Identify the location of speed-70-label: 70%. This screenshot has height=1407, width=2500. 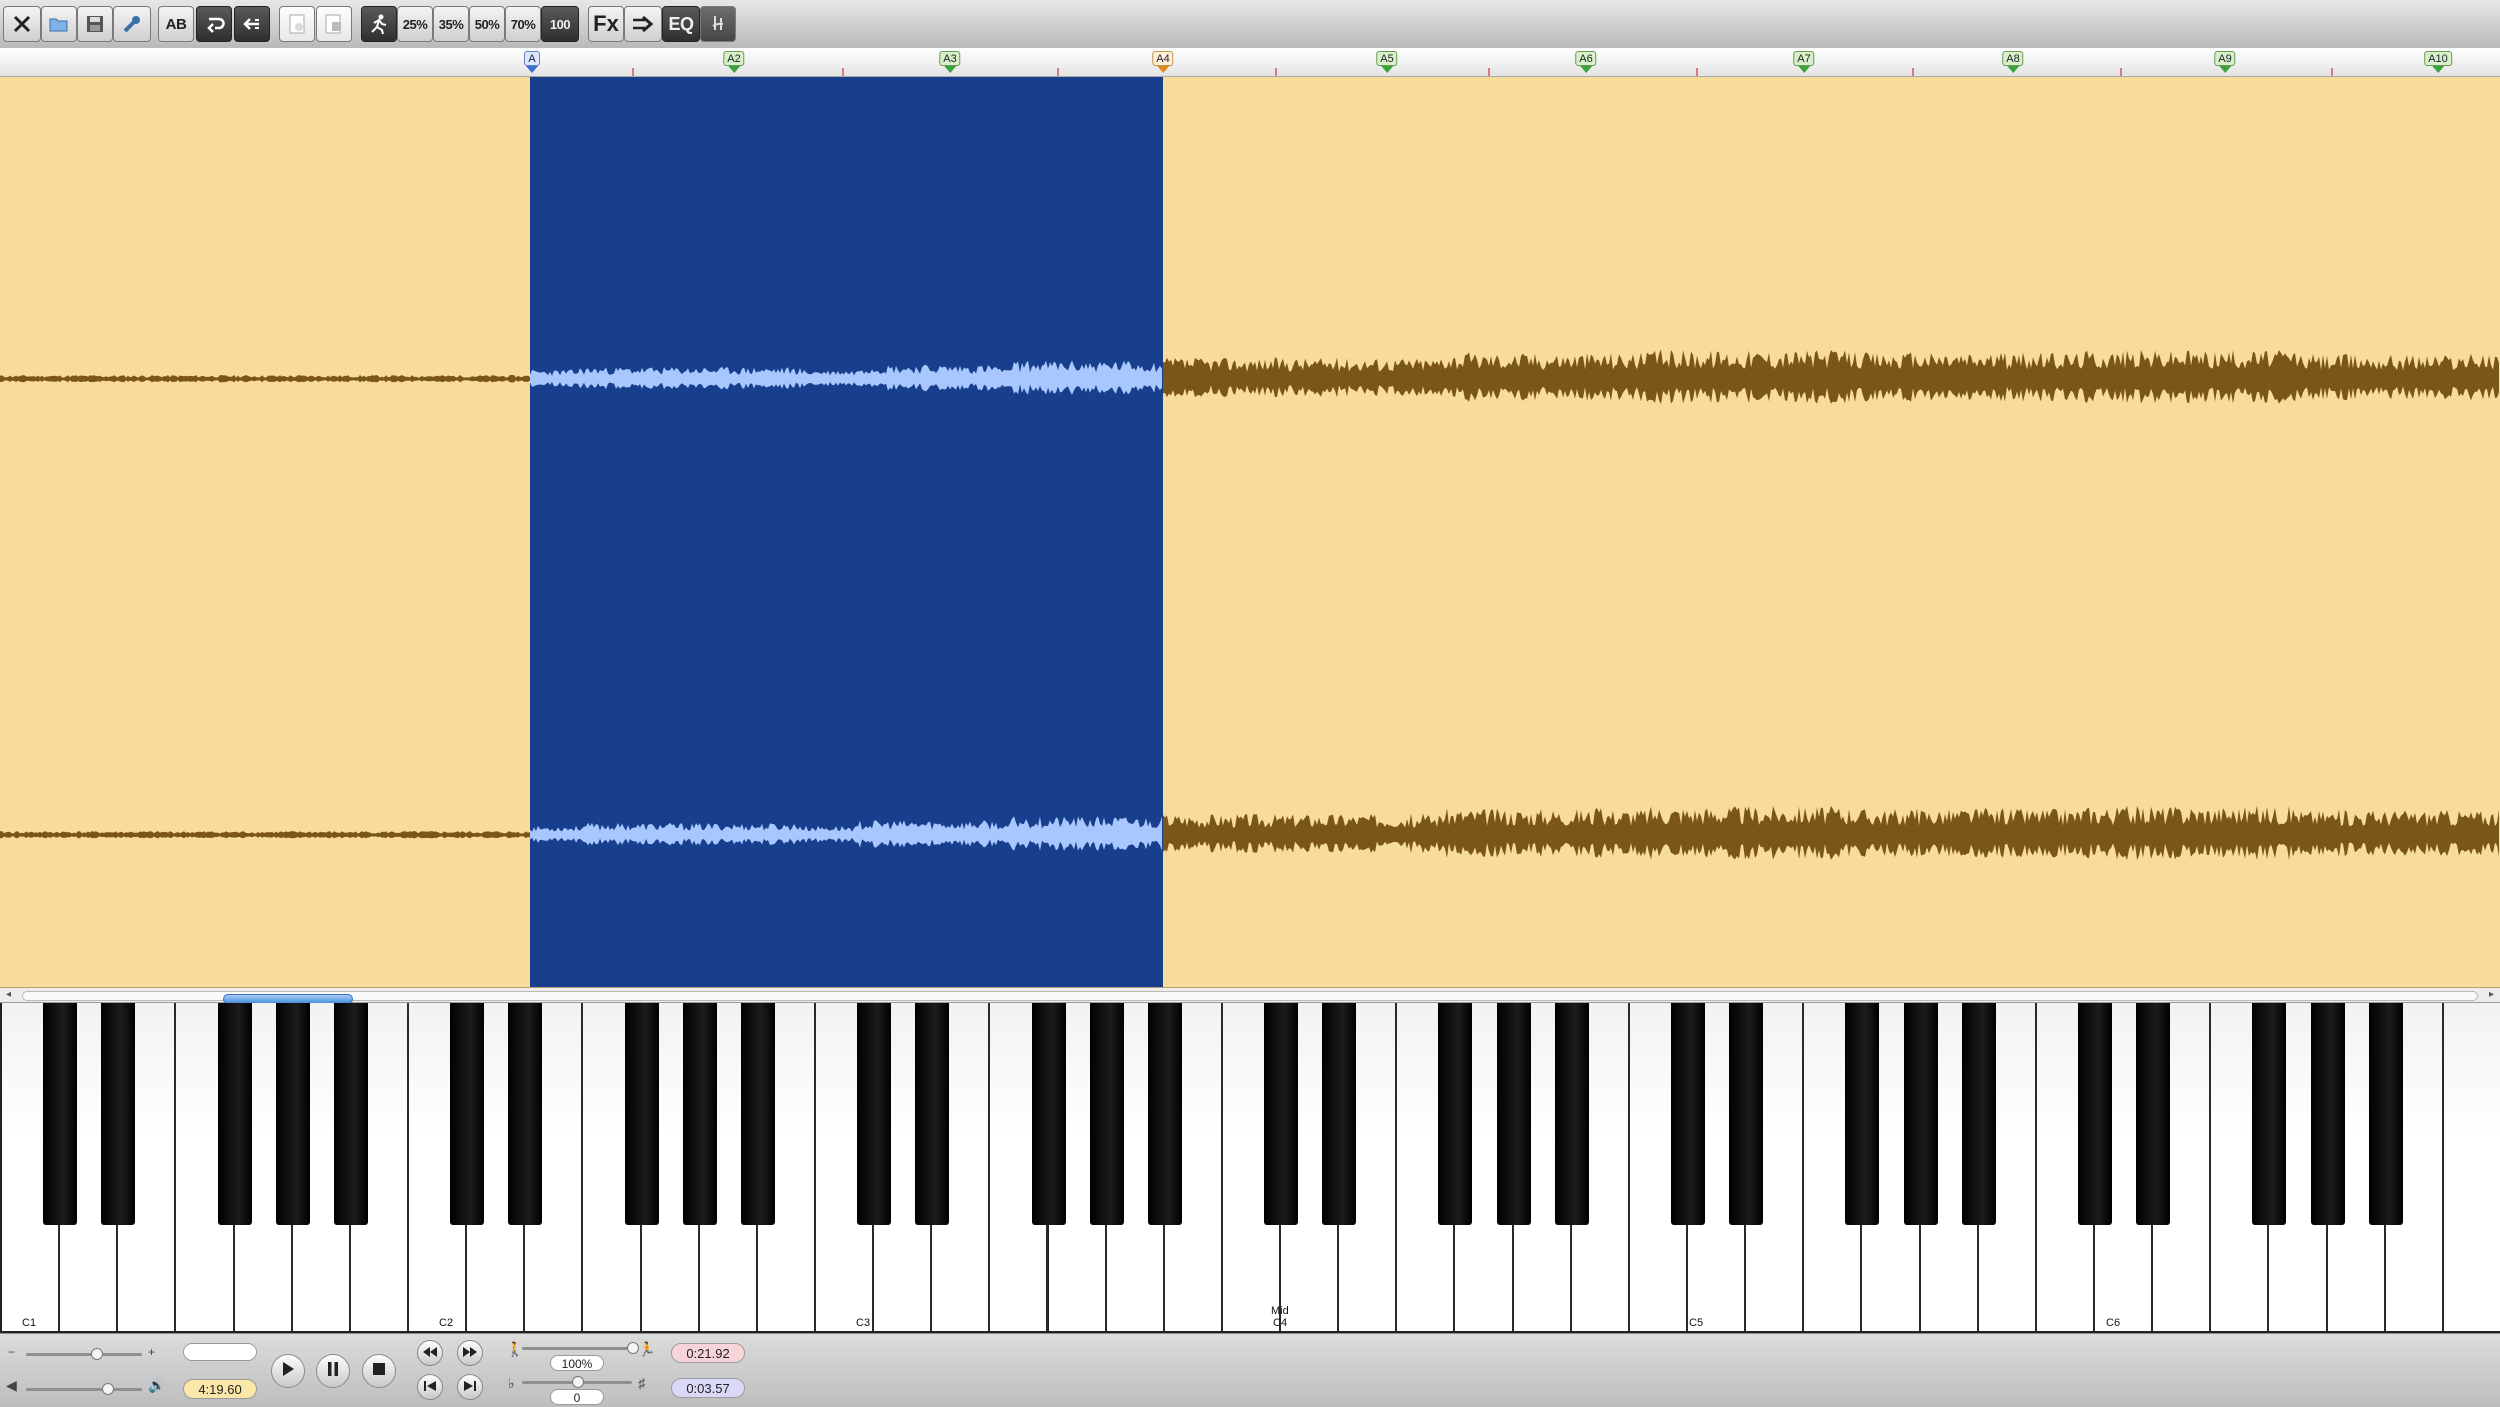
(523, 24).